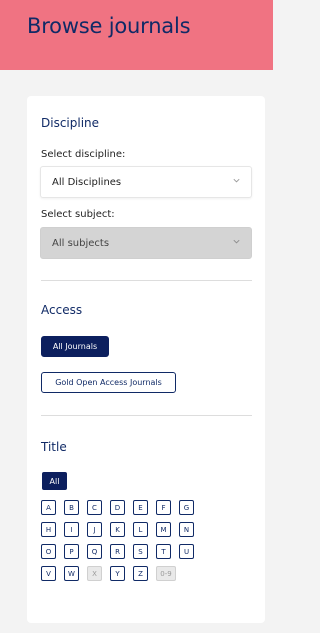 The height and width of the screenshot is (633, 320). What do you see at coordinates (140, 529) in the screenshot?
I see `letter-button-l: L` at bounding box center [140, 529].